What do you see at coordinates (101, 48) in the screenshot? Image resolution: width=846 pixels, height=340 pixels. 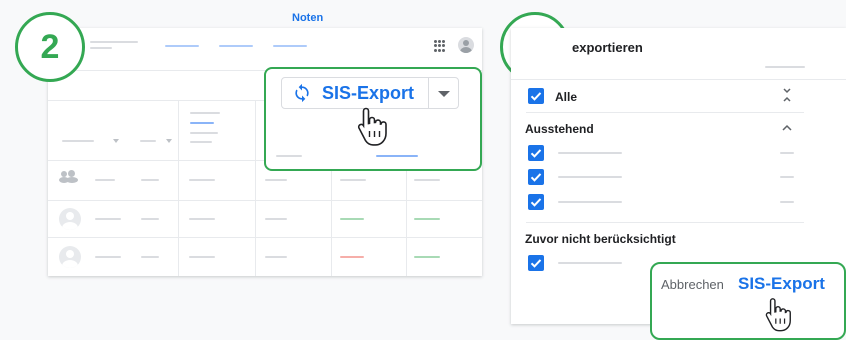 I see `app-subtitle-placeholder` at bounding box center [101, 48].